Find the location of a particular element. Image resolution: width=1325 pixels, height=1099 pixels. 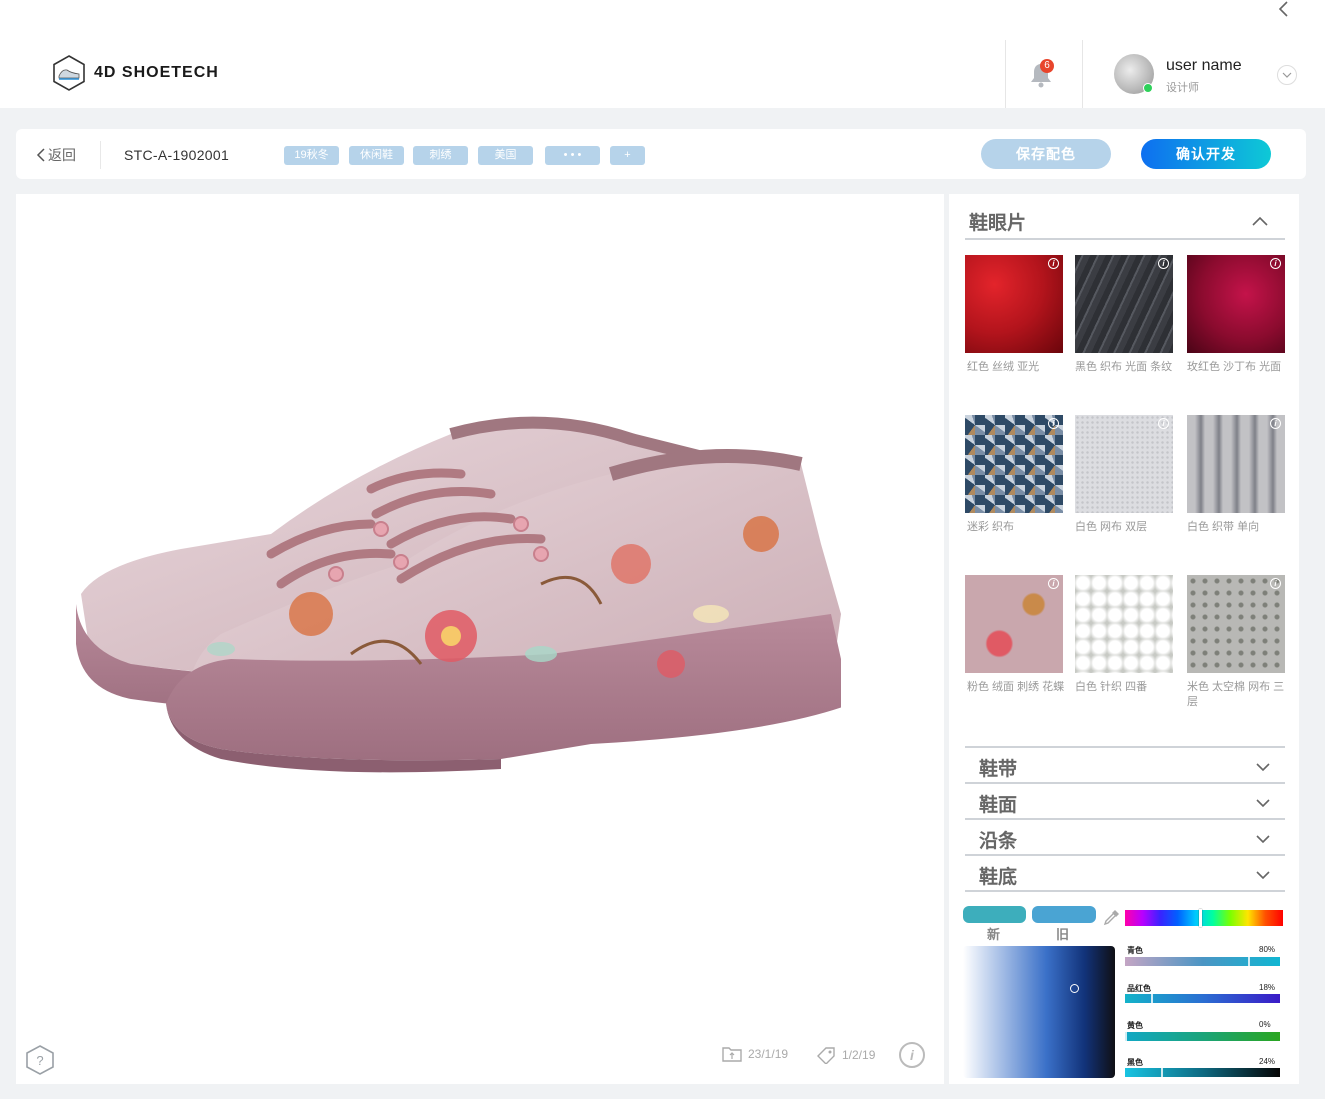

tag-craft: 刺绣 is located at coordinates (440, 155).